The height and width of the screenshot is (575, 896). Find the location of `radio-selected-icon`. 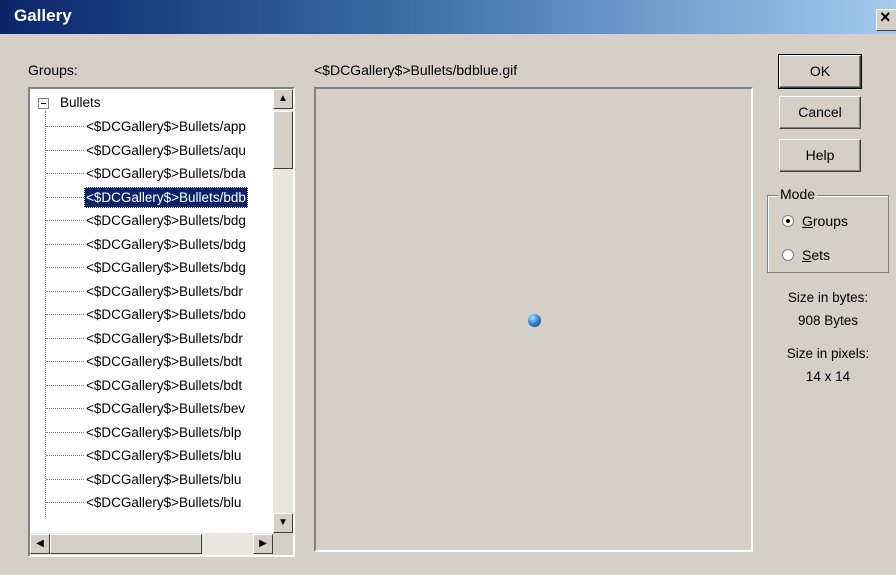

radio-selected-icon is located at coordinates (788, 221).